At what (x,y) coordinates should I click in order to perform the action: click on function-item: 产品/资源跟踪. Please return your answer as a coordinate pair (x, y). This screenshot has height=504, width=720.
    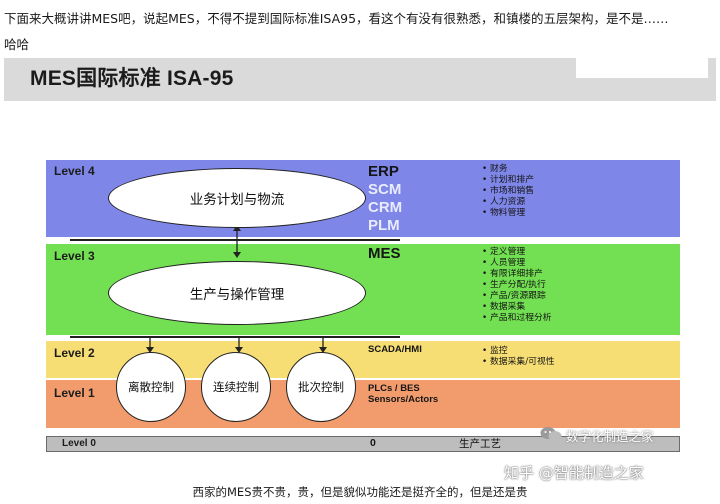
    Looking at the image, I should click on (517, 296).